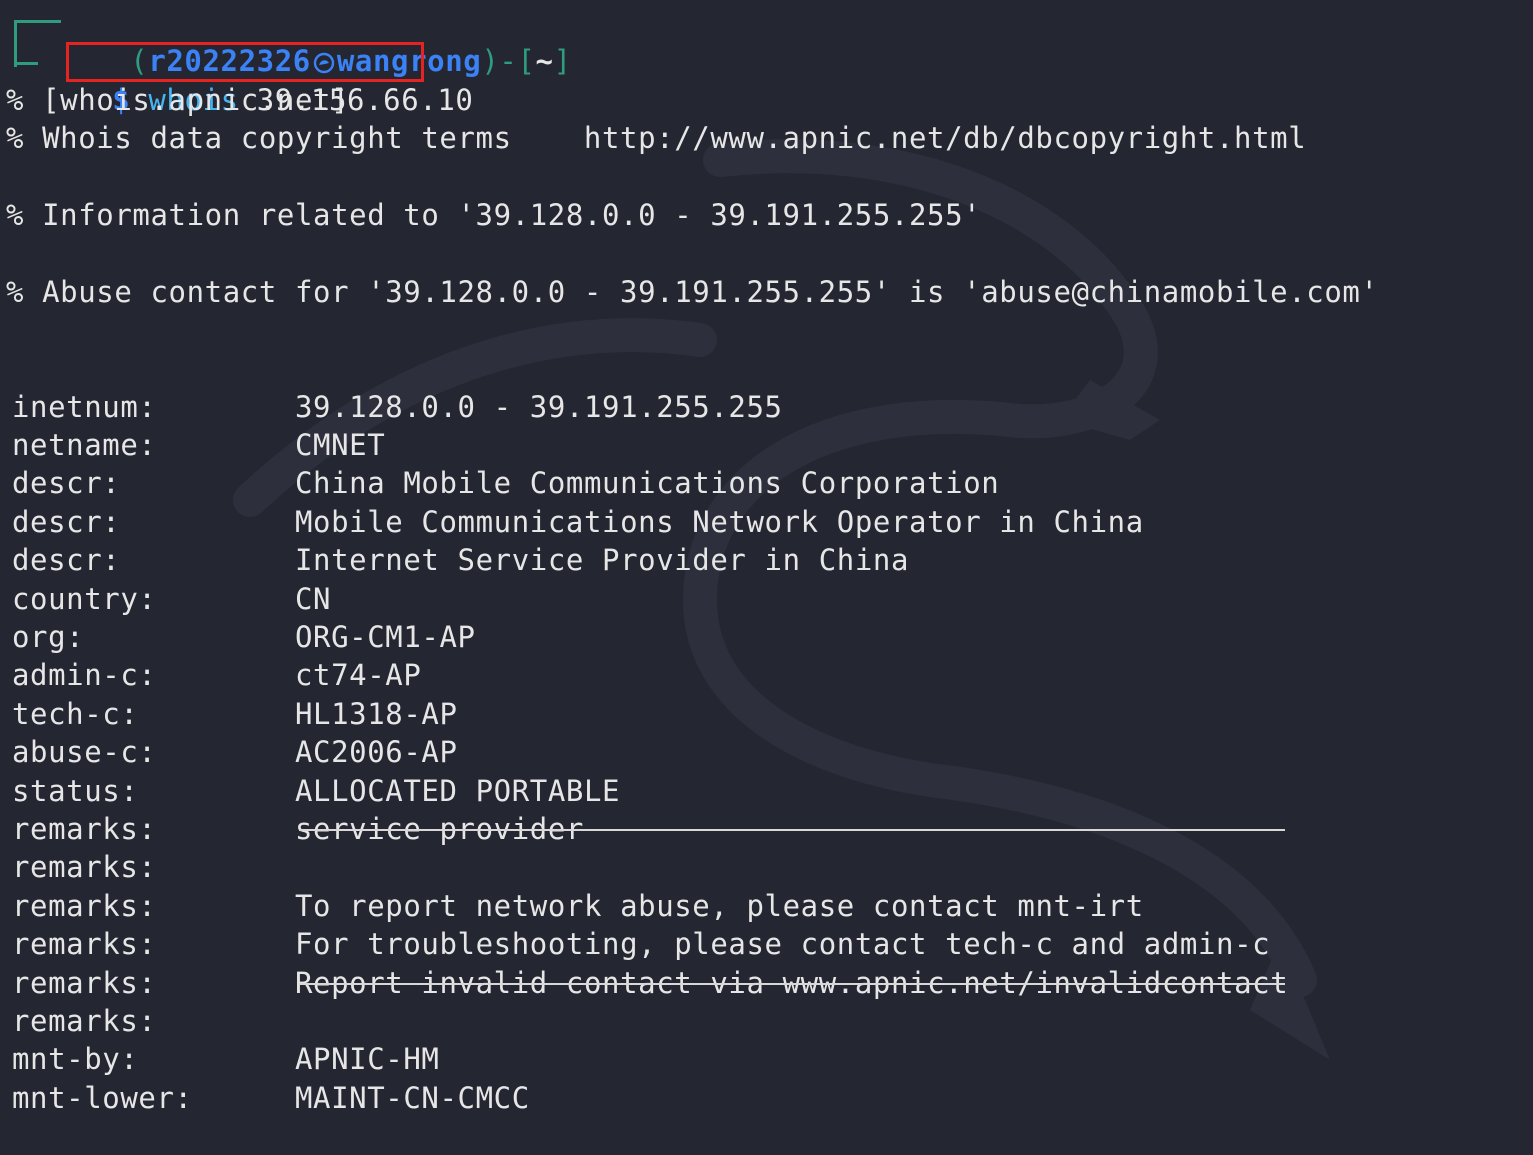 Image resolution: width=1533 pixels, height=1155 pixels. What do you see at coordinates (756, 387) in the screenshot?
I see `record-row: inetnum: 39.128.0.0 - 39.191.255.255` at bounding box center [756, 387].